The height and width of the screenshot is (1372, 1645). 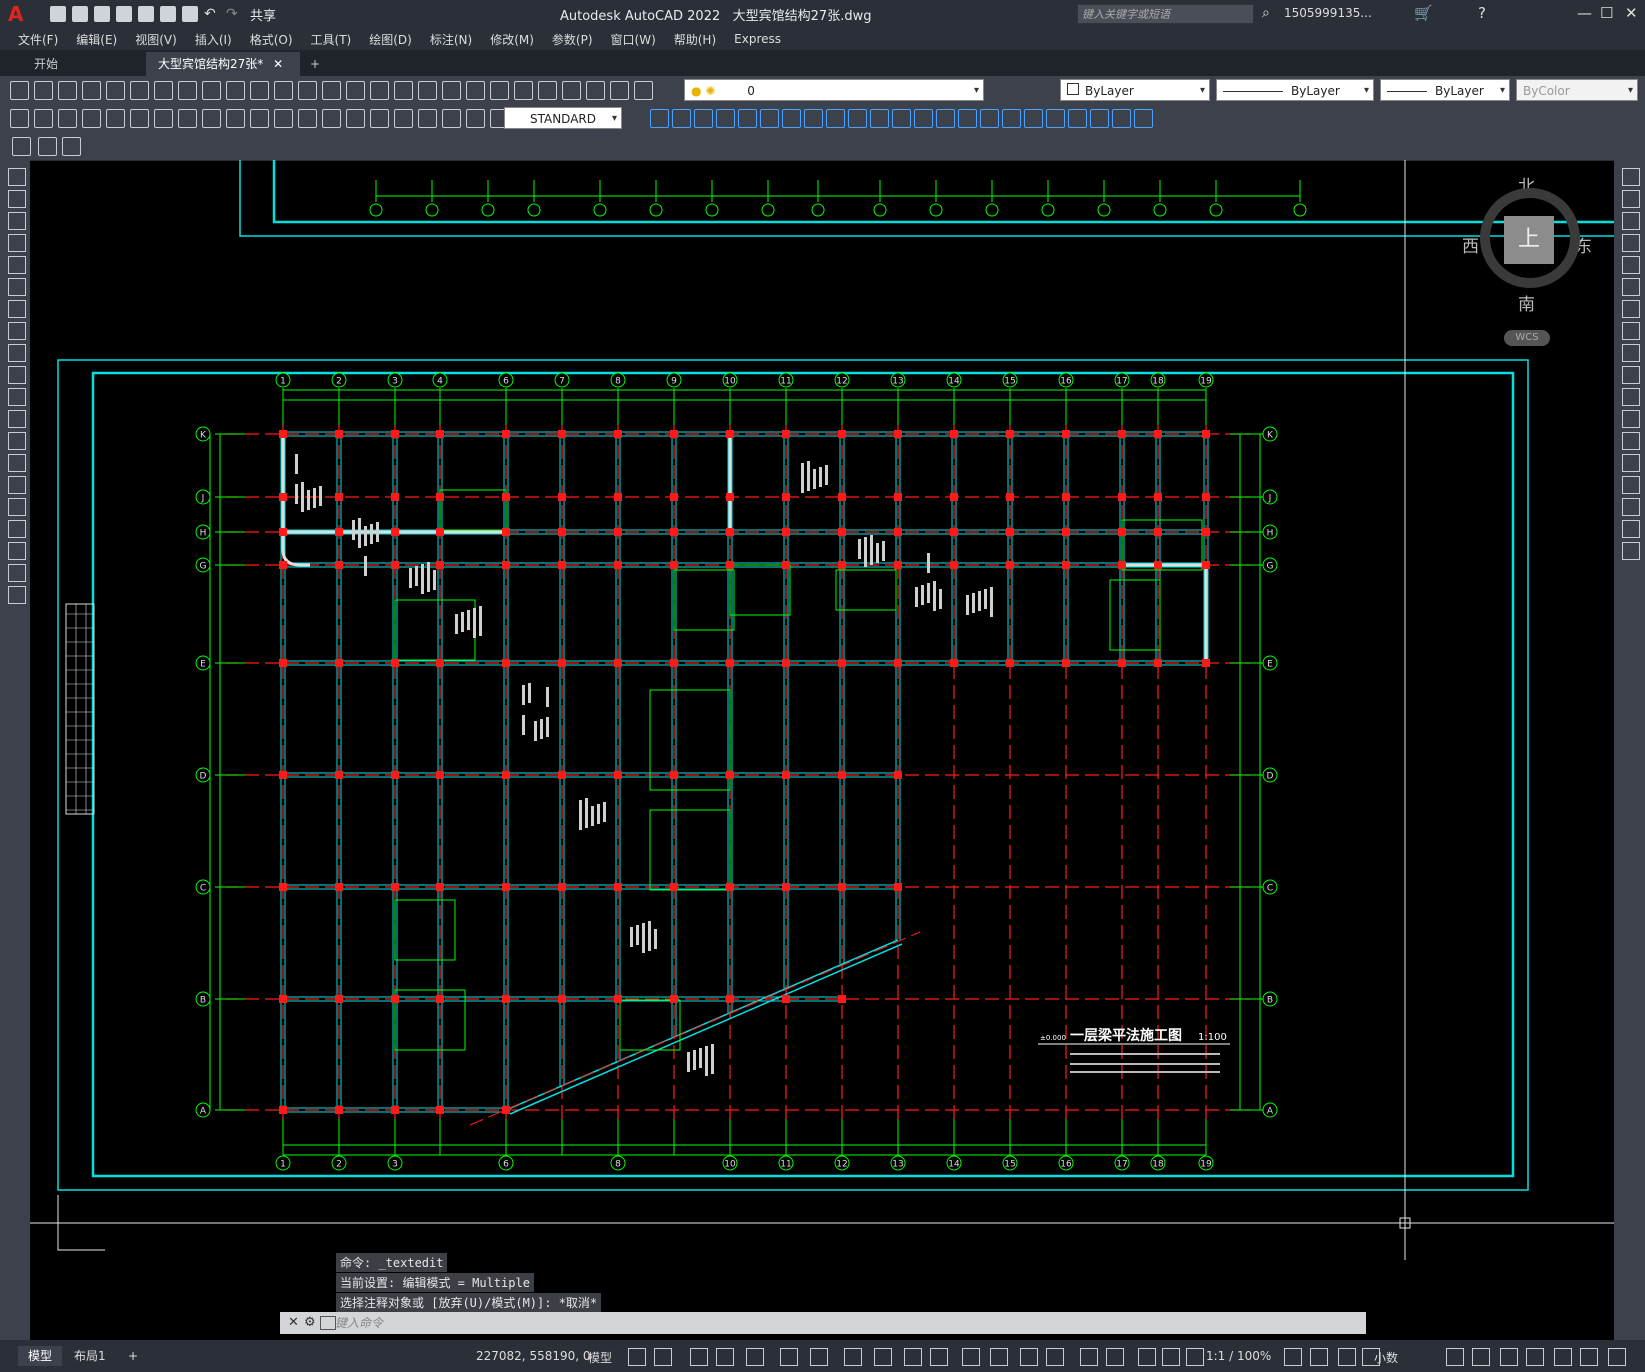 I want to click on tab-drawing: 大型宾馆结构27张* ✕, so click(x=223, y=64).